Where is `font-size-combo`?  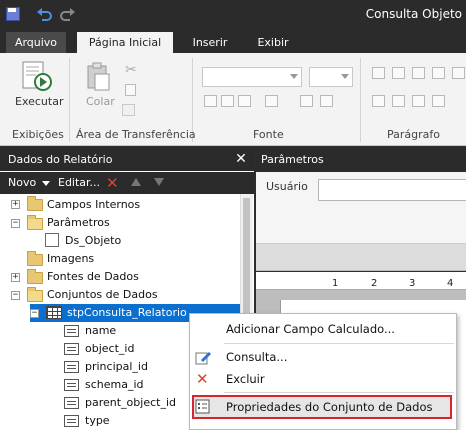
font-size-combo is located at coordinates (331, 77).